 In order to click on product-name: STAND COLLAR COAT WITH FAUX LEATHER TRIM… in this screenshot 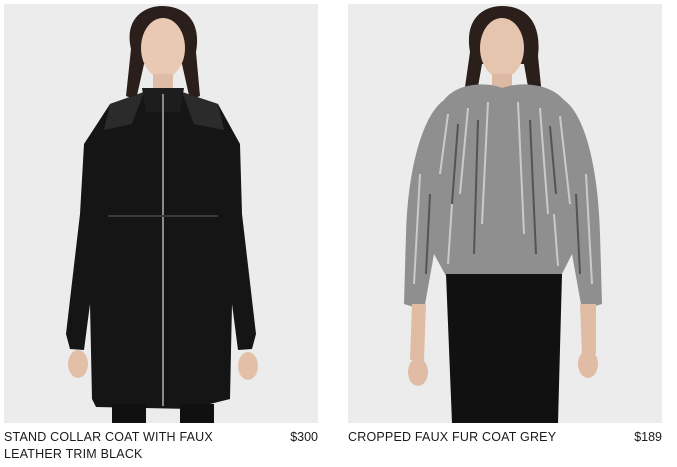, I will do `click(124, 446)`.